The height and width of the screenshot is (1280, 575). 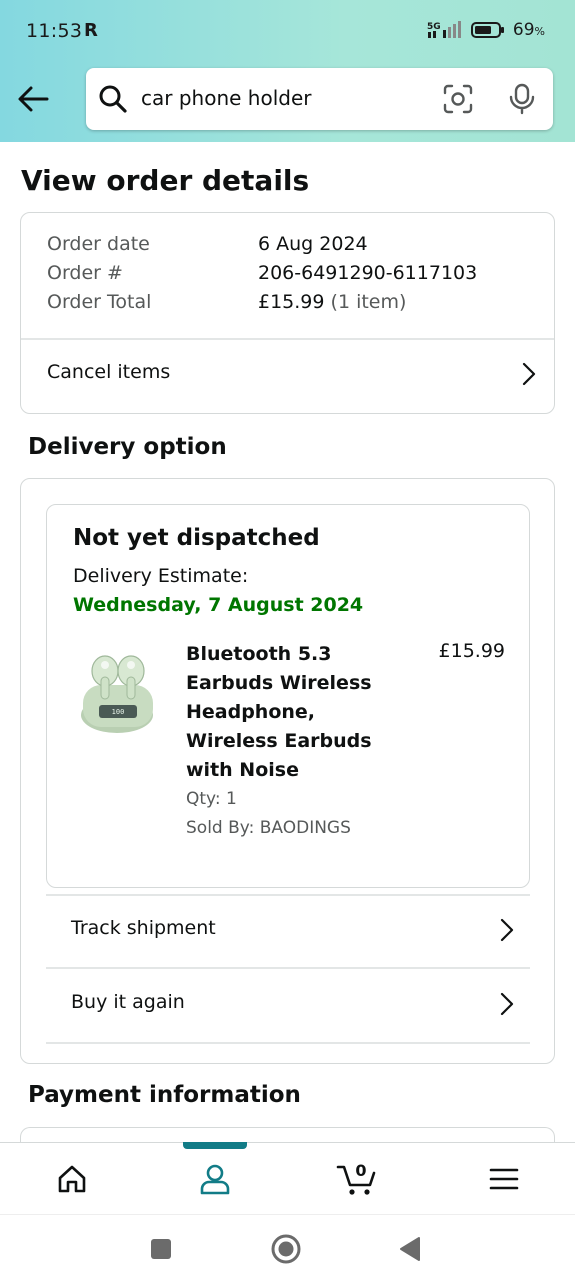 What do you see at coordinates (165, 180) in the screenshot?
I see `page-title: View order details` at bounding box center [165, 180].